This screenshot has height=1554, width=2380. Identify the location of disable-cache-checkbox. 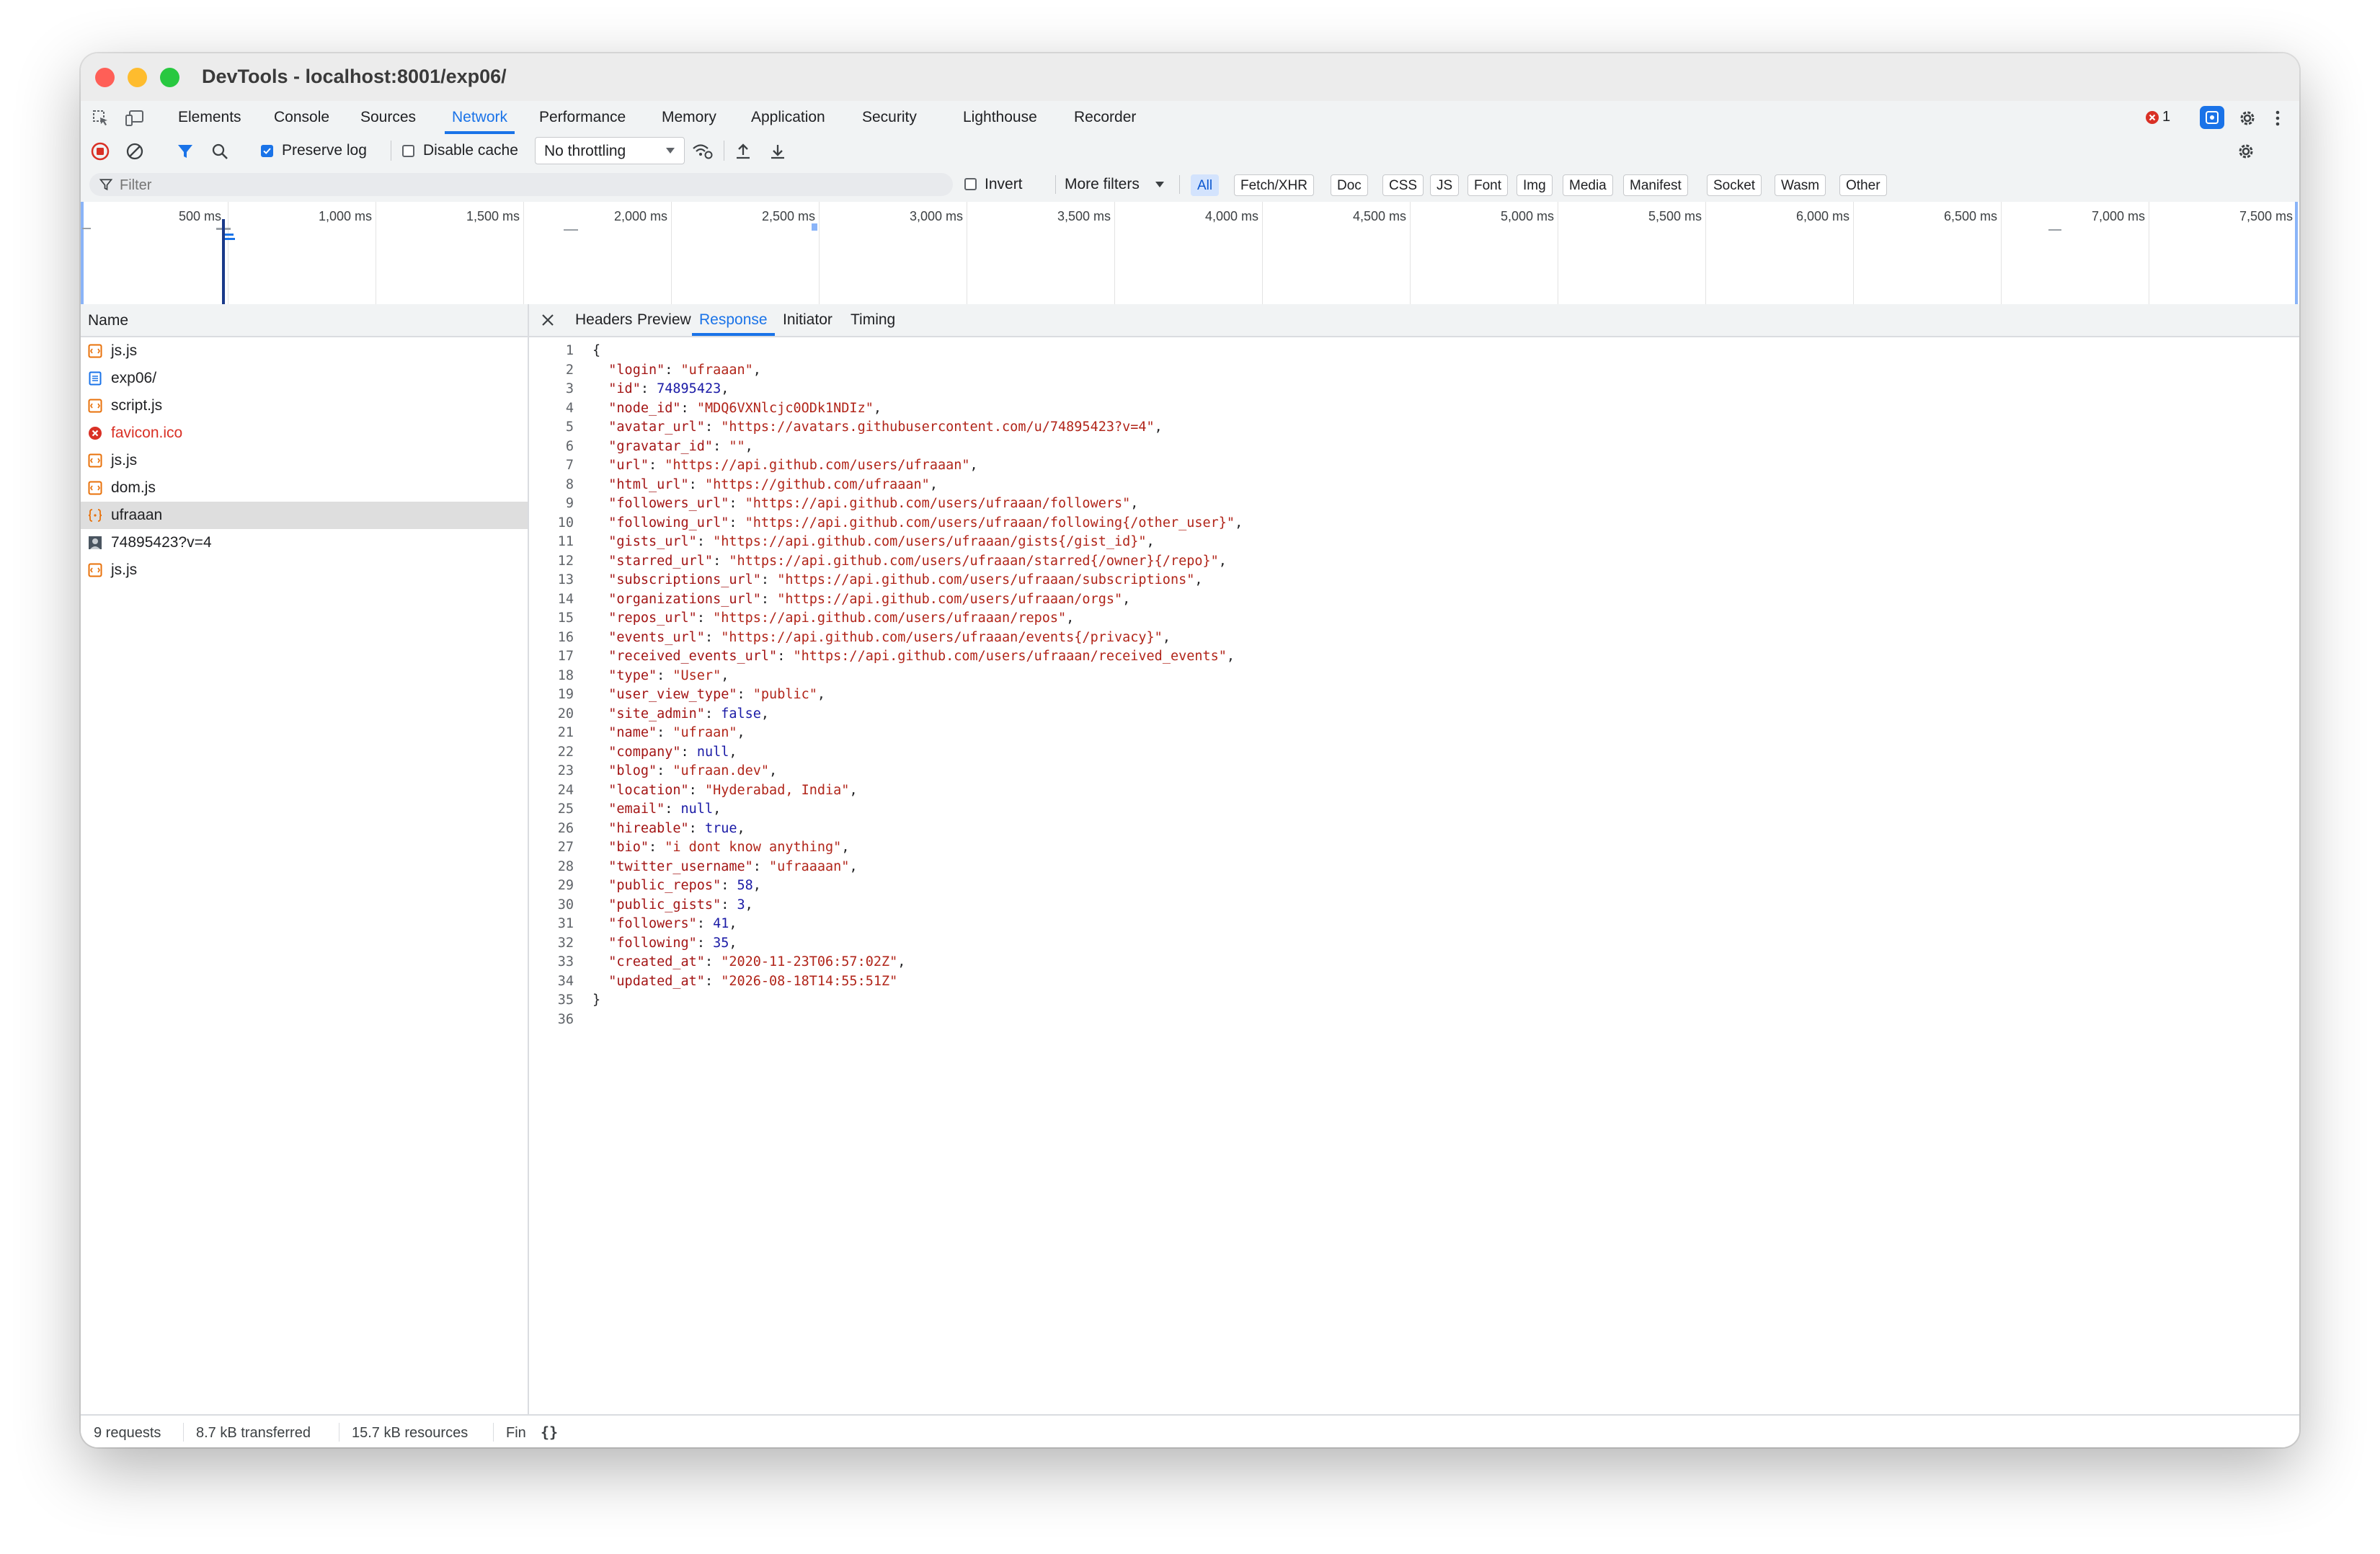
(408, 151).